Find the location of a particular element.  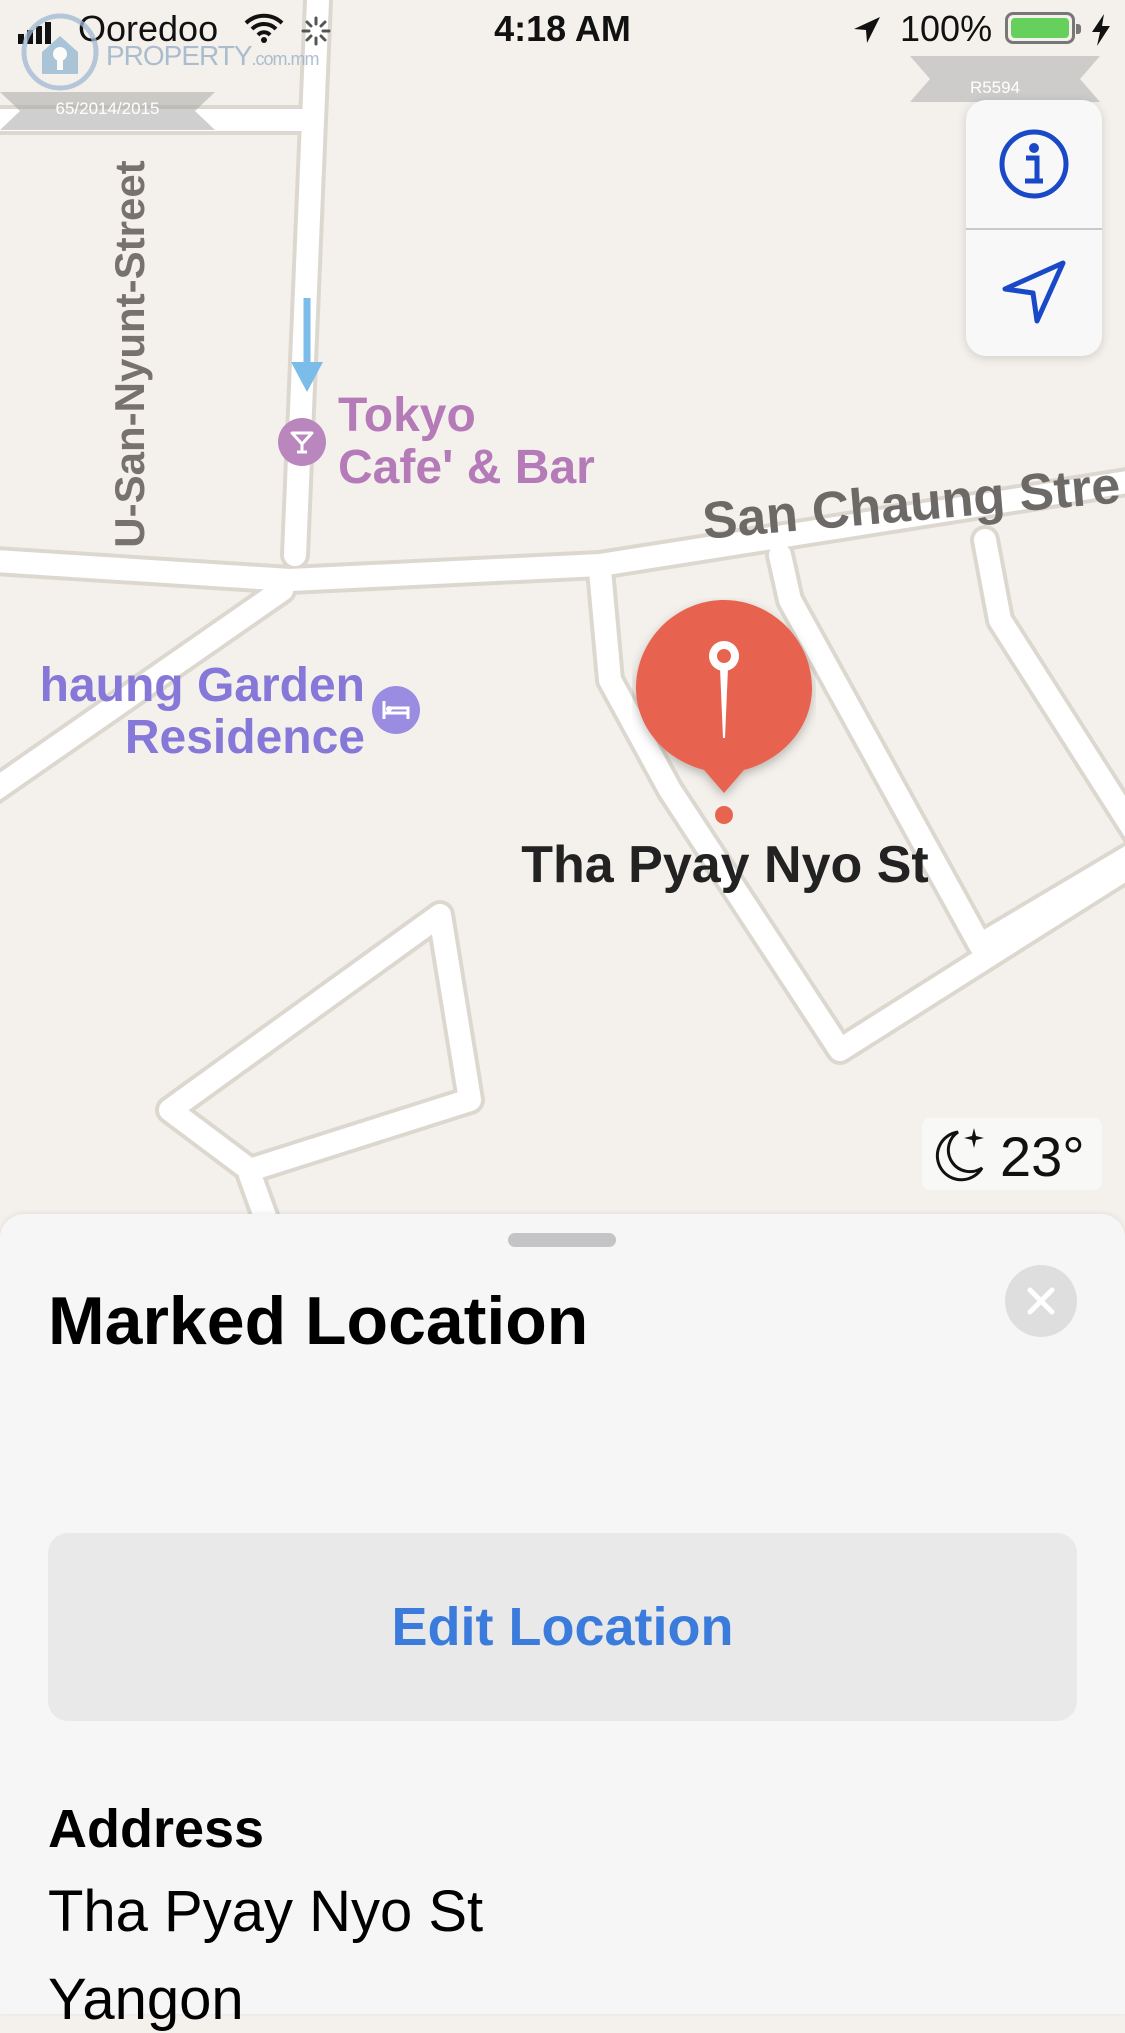

watermark-brand: PROPERTY.com.mm is located at coordinates (213, 56).